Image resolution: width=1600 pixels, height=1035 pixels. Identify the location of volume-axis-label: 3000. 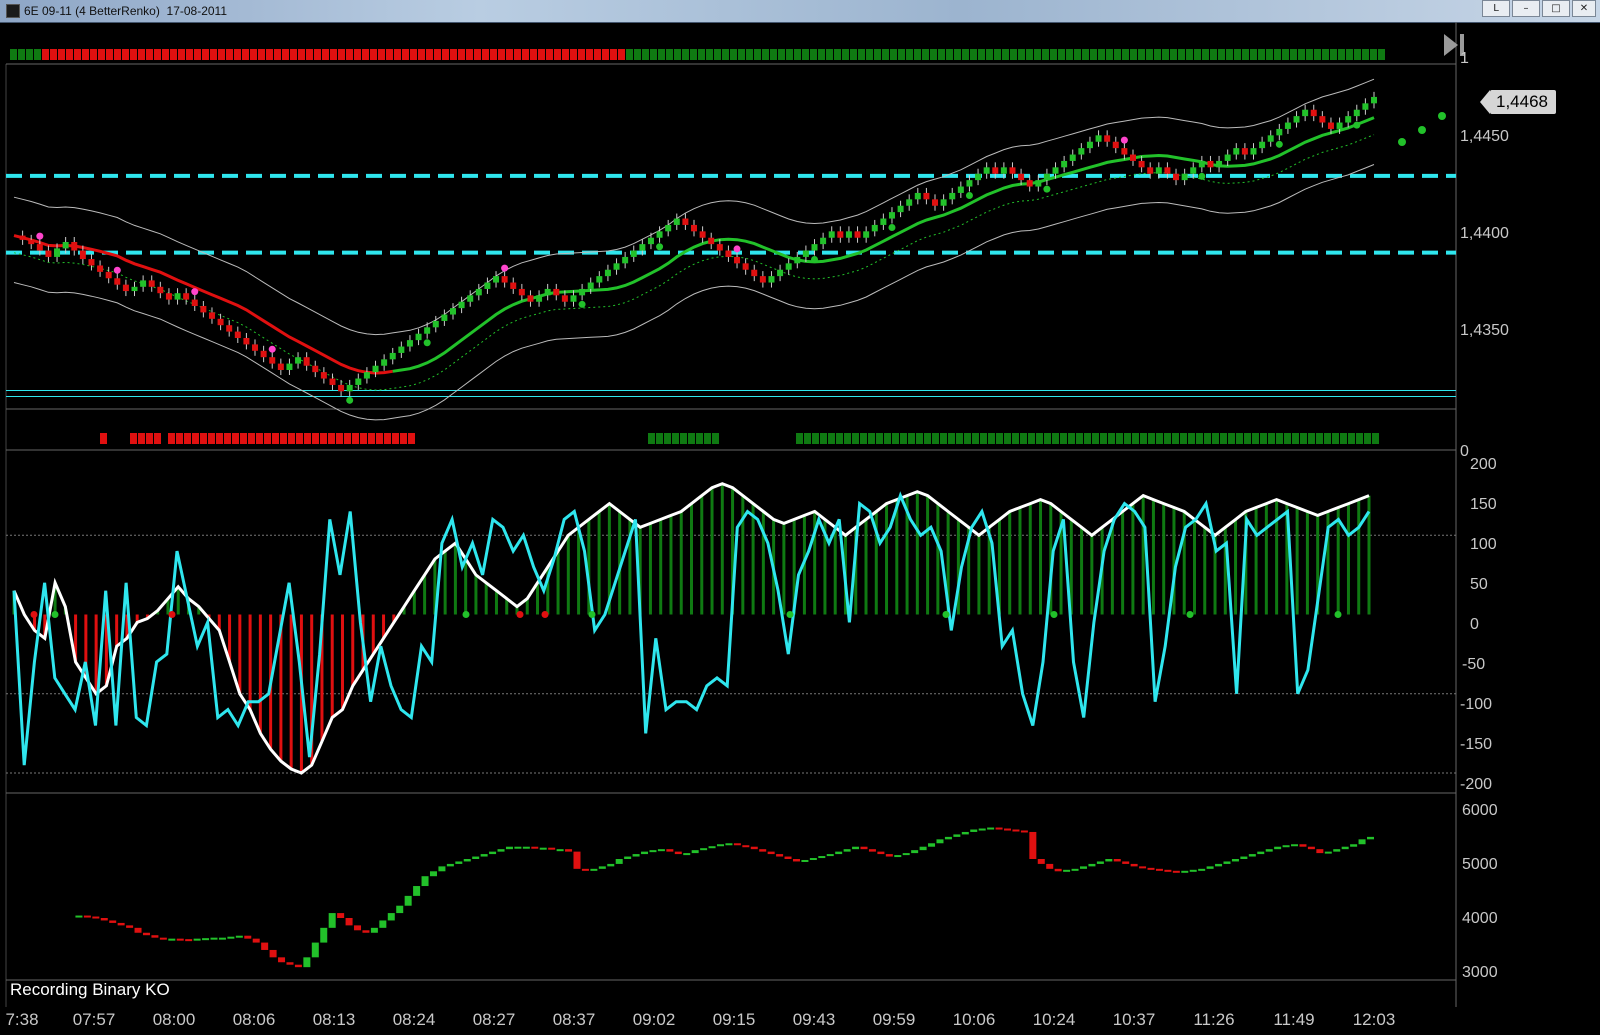
(1480, 972).